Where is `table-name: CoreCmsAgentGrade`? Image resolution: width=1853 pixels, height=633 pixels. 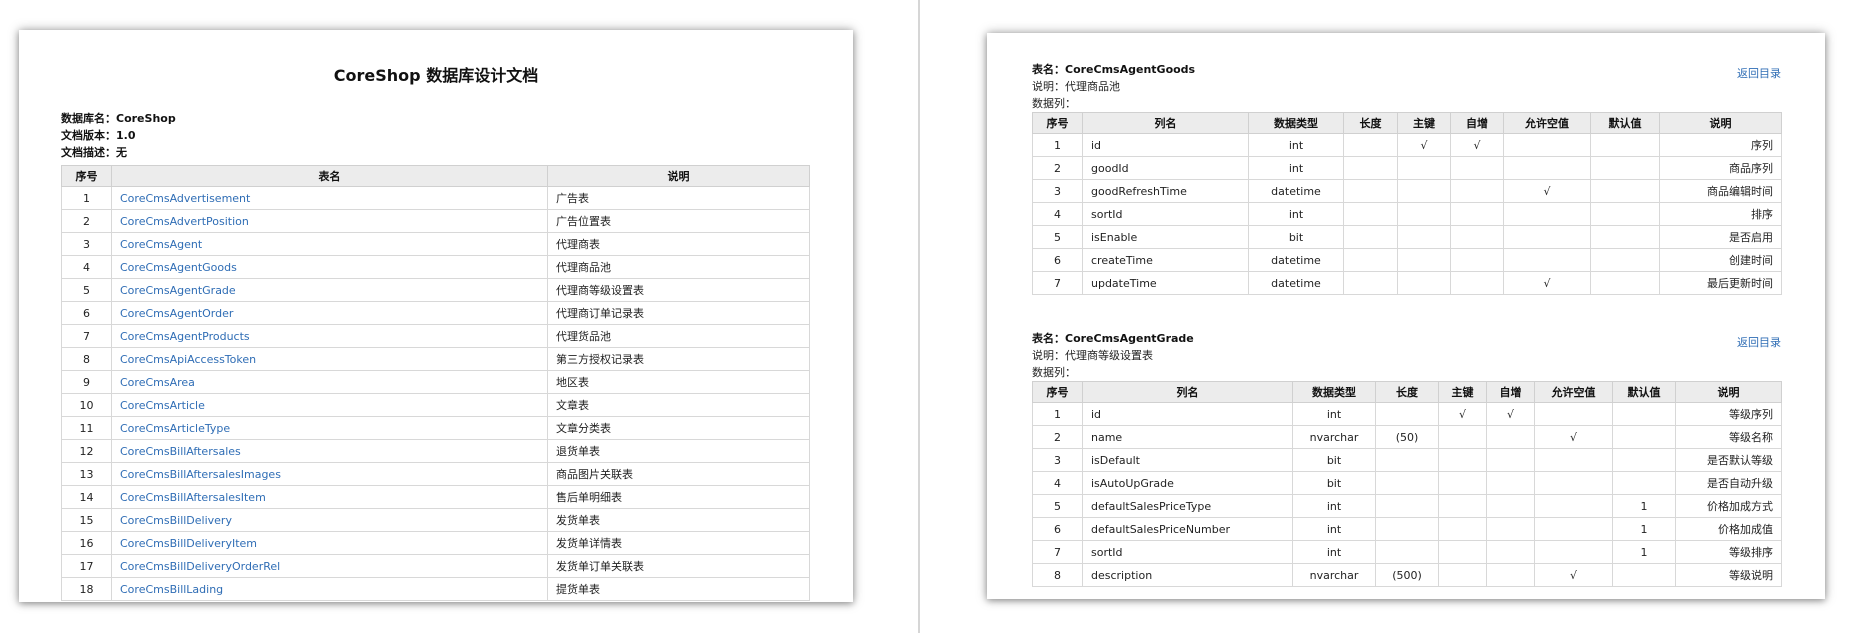 table-name: CoreCmsAgentGrade is located at coordinates (1129, 338).